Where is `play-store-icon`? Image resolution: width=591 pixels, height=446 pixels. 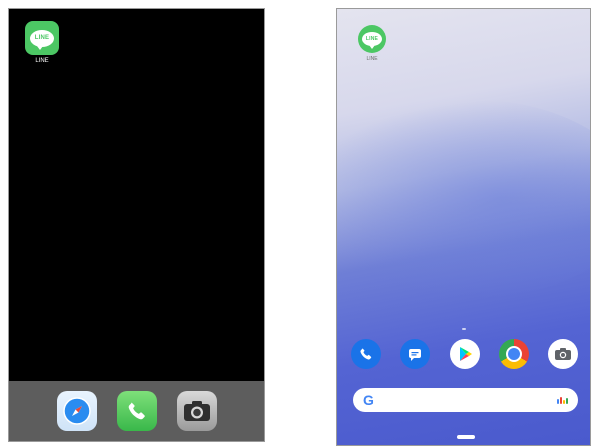
play-store-icon is located at coordinates (464, 354).